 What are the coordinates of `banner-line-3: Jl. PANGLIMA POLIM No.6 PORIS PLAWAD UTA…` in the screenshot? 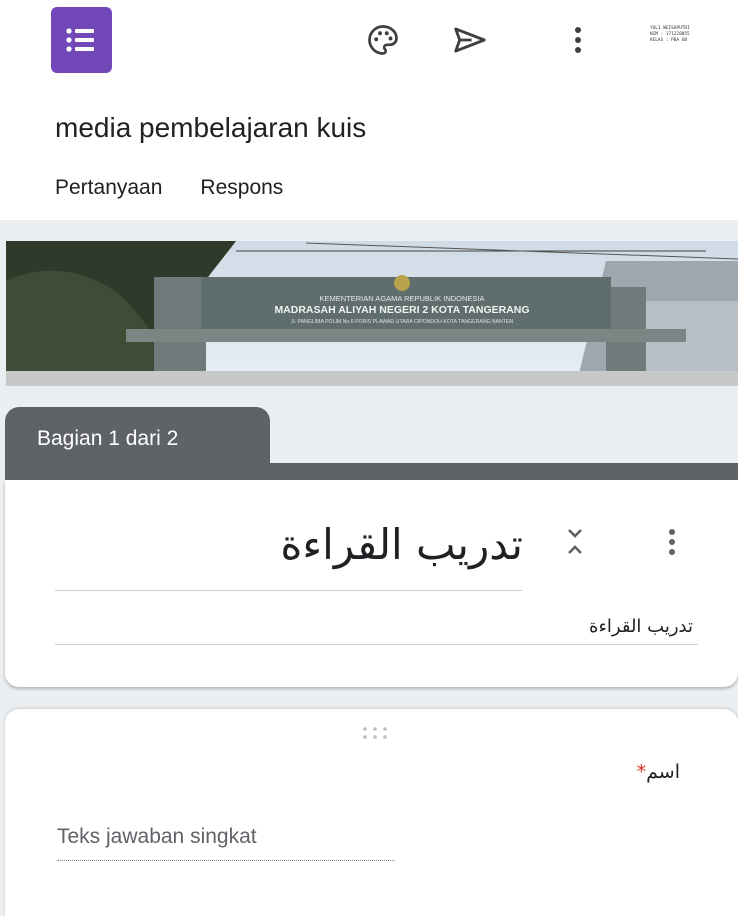 It's located at (402, 322).